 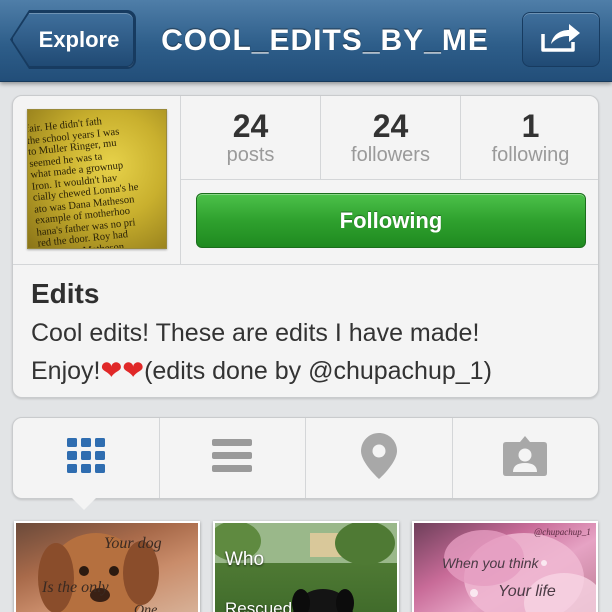 I want to click on posts-count: 24, so click(x=250, y=125).